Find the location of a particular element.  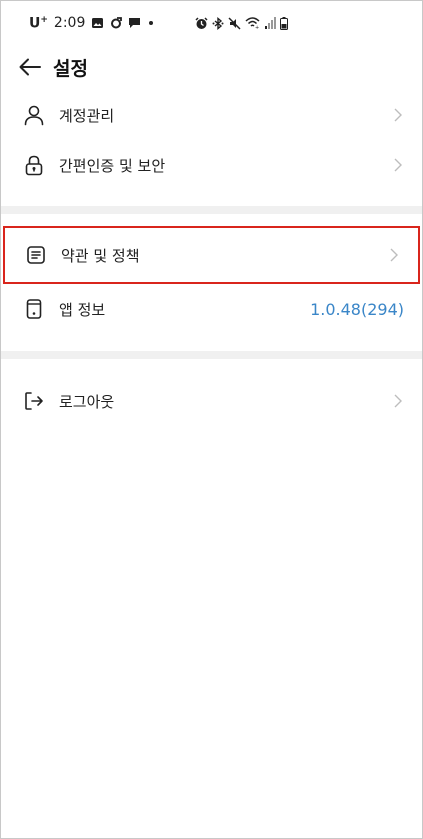

status-bar: U+ 2:09 + is located at coordinates (211, 23).